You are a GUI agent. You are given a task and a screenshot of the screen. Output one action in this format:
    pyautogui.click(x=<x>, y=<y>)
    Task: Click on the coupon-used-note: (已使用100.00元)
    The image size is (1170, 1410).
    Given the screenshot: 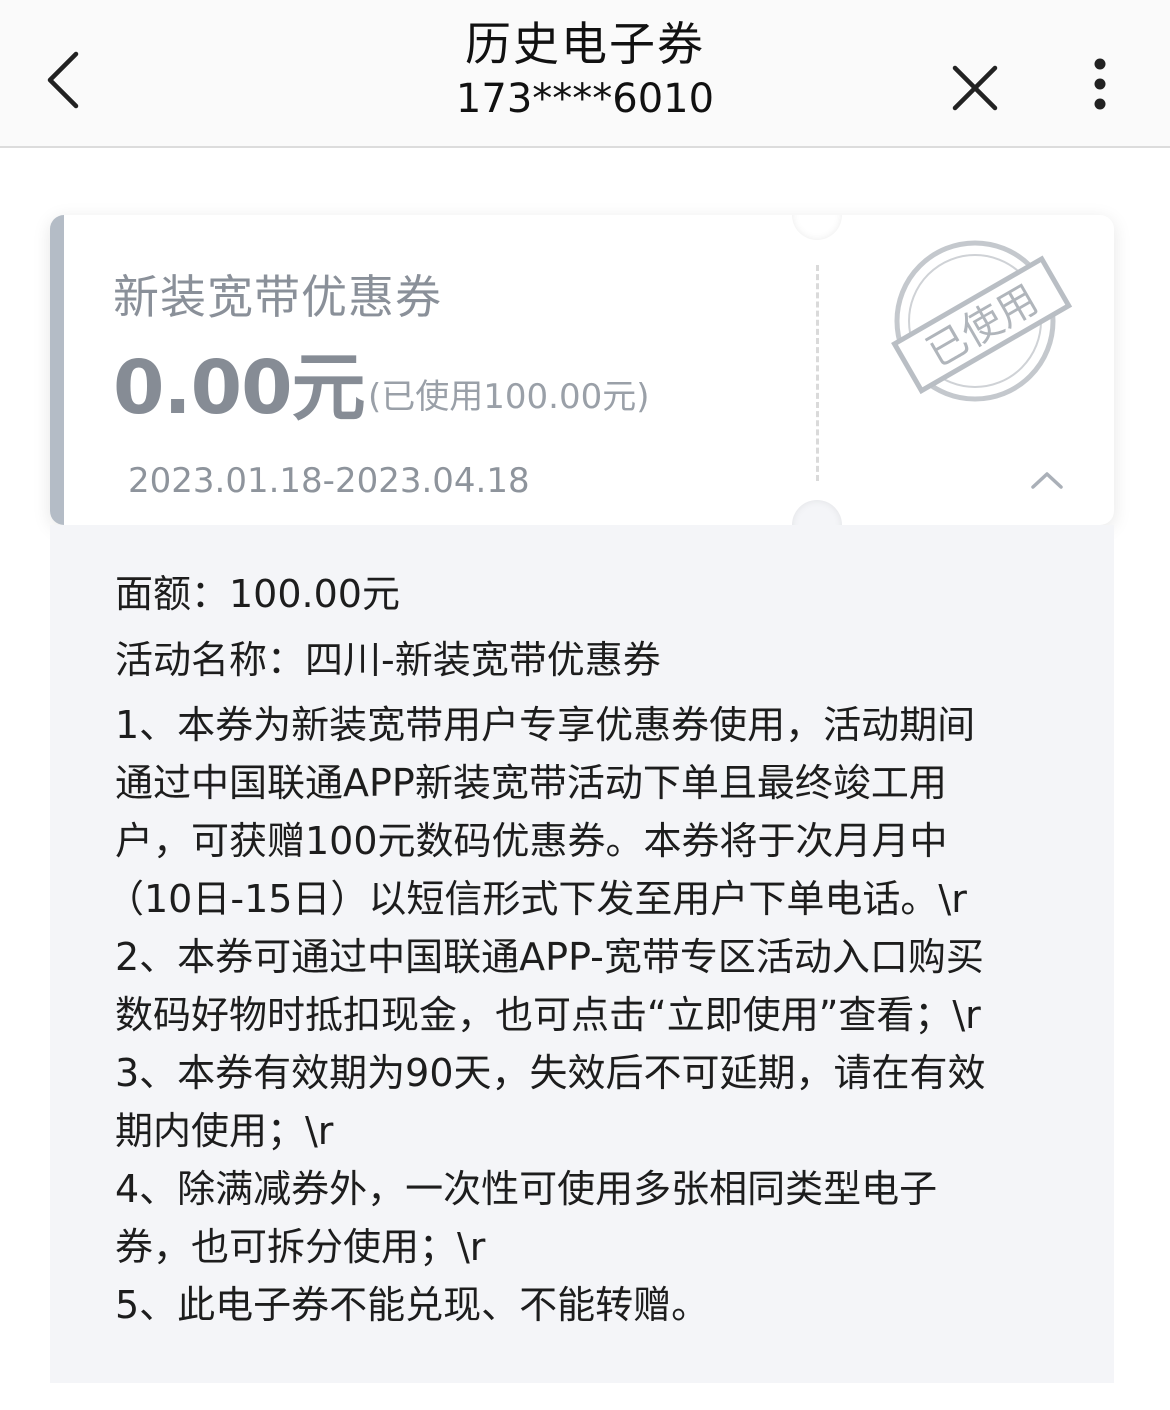 What is the action you would take?
    pyautogui.click(x=509, y=397)
    